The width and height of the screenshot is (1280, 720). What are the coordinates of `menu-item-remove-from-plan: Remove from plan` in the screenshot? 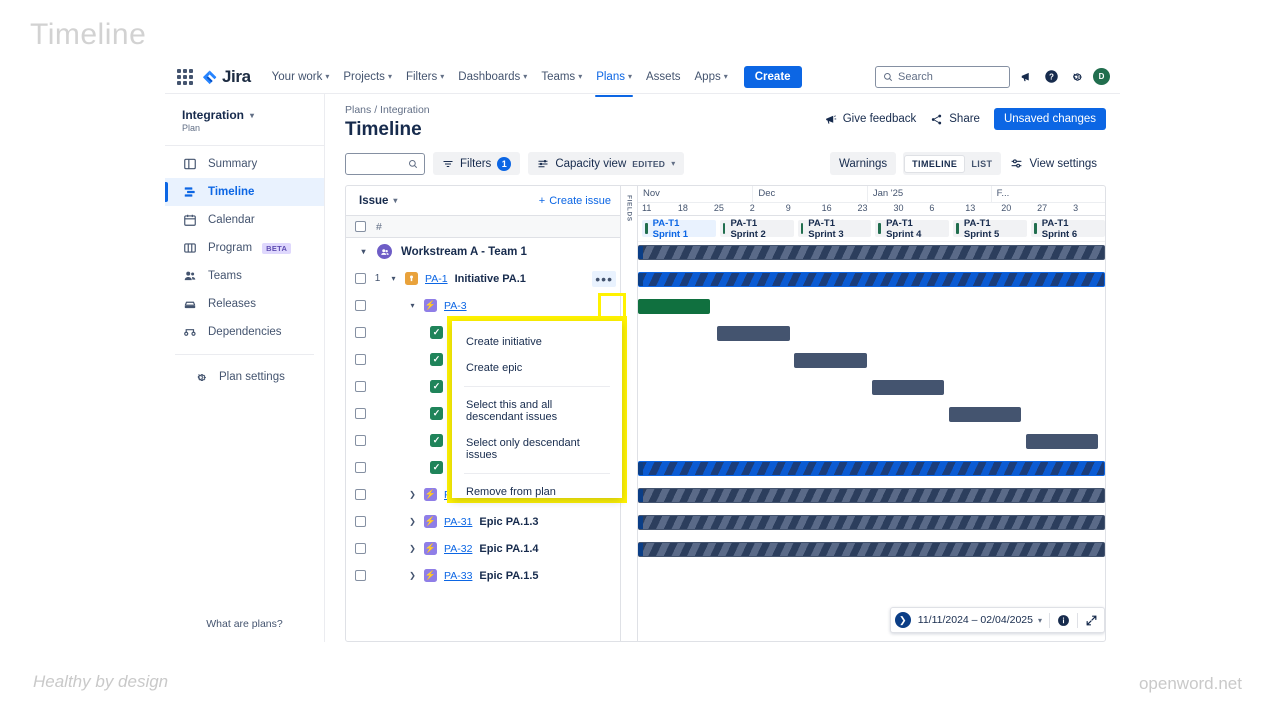 It's located at (537, 492).